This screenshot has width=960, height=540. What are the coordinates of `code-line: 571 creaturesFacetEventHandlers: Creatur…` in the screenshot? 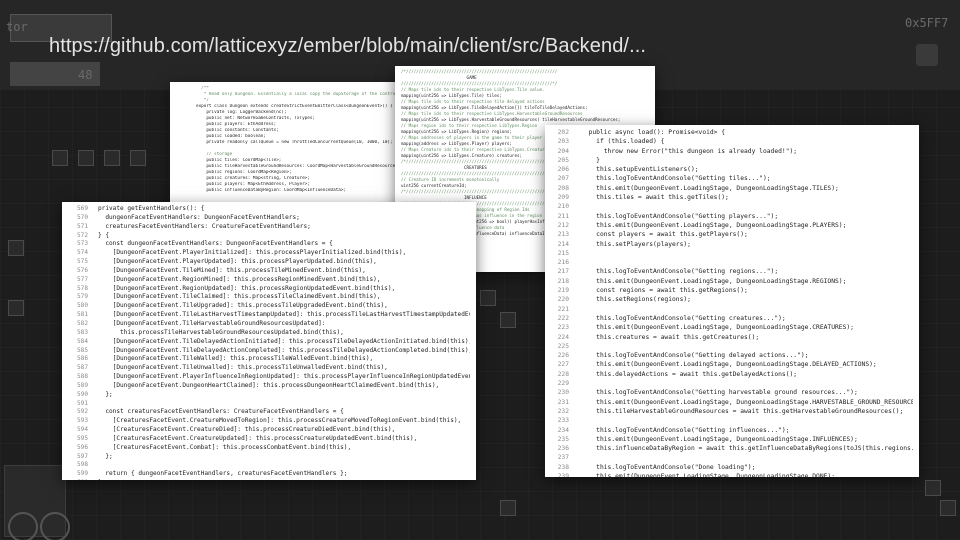 It's located at (269, 227).